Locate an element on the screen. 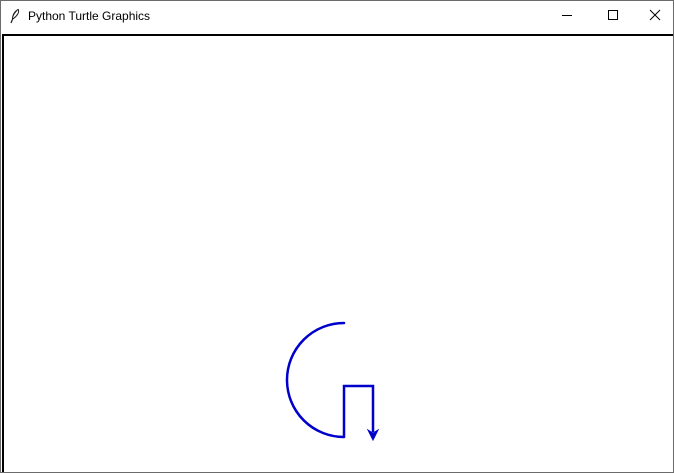 This screenshot has width=674, height=473. turtle-line-path is located at coordinates (358, 410).